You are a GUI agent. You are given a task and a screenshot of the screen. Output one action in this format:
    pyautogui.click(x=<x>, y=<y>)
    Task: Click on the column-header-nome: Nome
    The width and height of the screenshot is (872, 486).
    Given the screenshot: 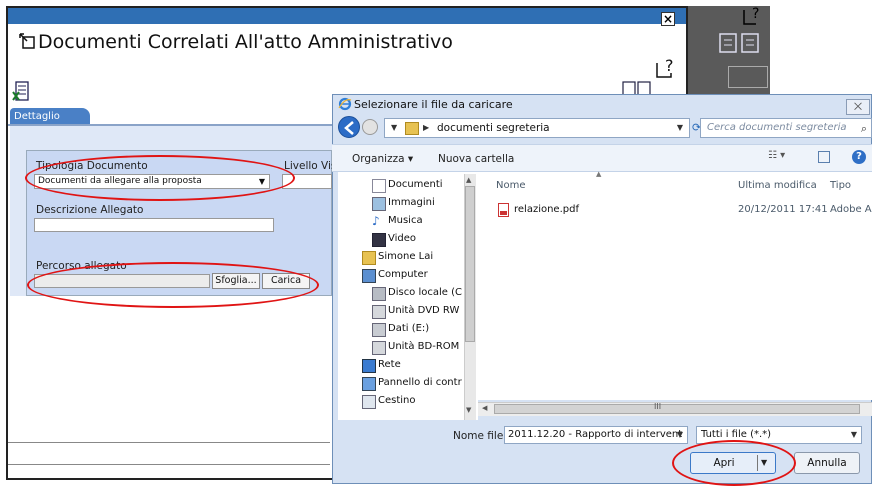 What is the action you would take?
    pyautogui.click(x=511, y=185)
    